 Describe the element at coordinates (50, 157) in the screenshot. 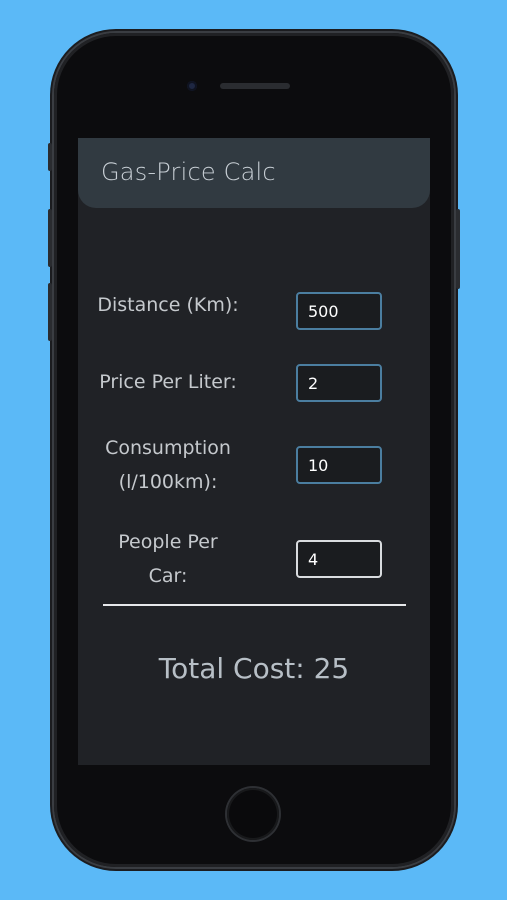

I see `silent-switch` at that location.